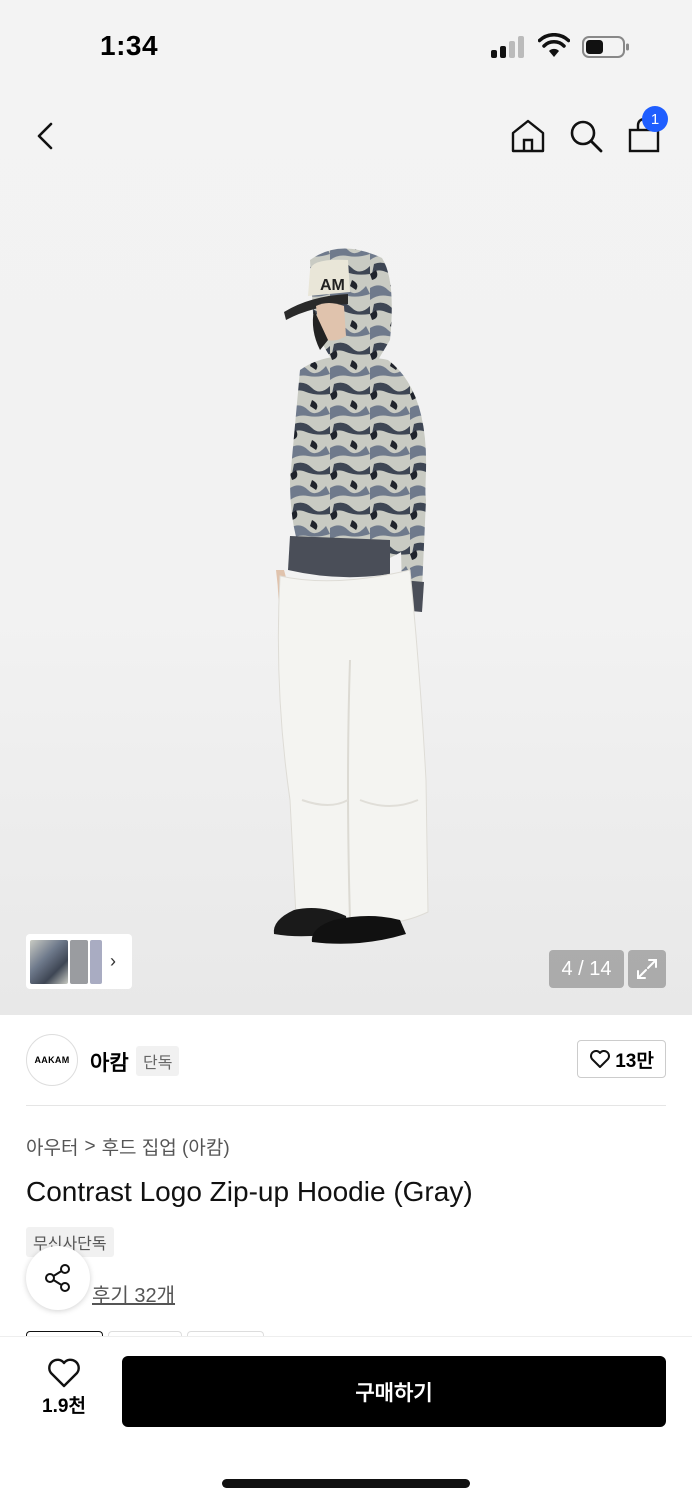 This screenshot has height=1500, width=692. I want to click on bottom-action-bar: 1.9천 구매하기, so click(346, 1418).